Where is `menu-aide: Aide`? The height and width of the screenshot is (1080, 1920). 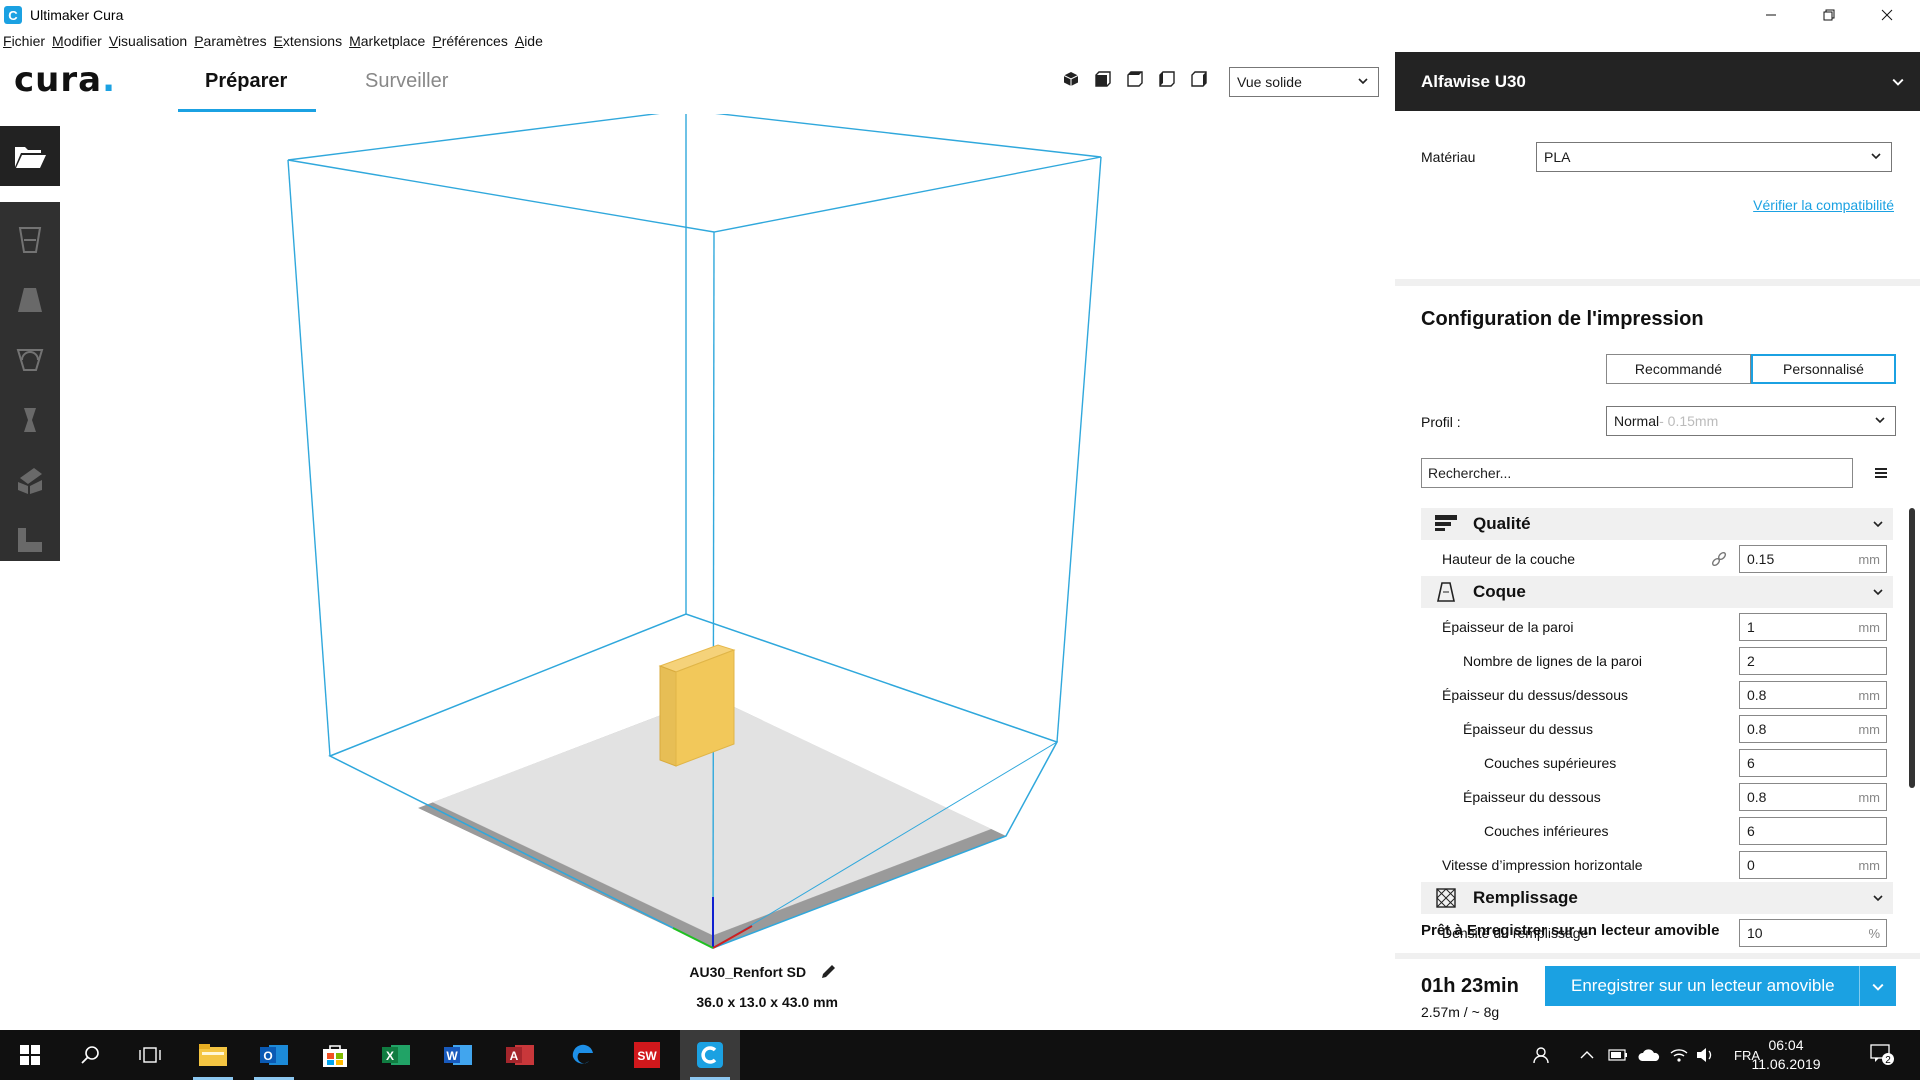 menu-aide: Aide is located at coordinates (529, 41).